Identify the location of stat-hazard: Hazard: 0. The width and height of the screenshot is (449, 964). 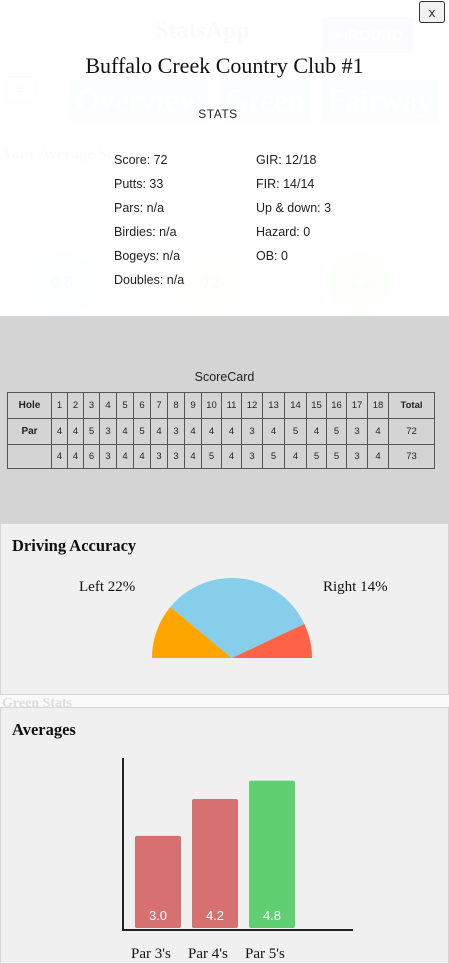
(283, 232).